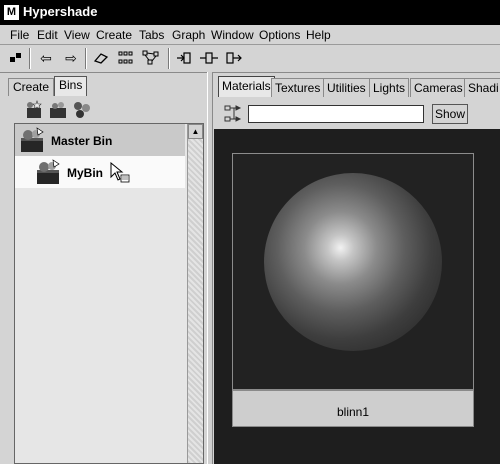 The image size is (500, 464). What do you see at coordinates (151, 58) in the screenshot?
I see `graph-icon` at bounding box center [151, 58].